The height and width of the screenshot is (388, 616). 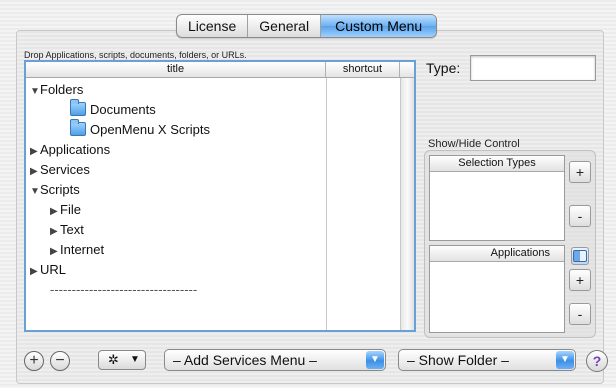 What do you see at coordinates (176, 270) in the screenshot?
I see `outline-row: ▶ URL` at bounding box center [176, 270].